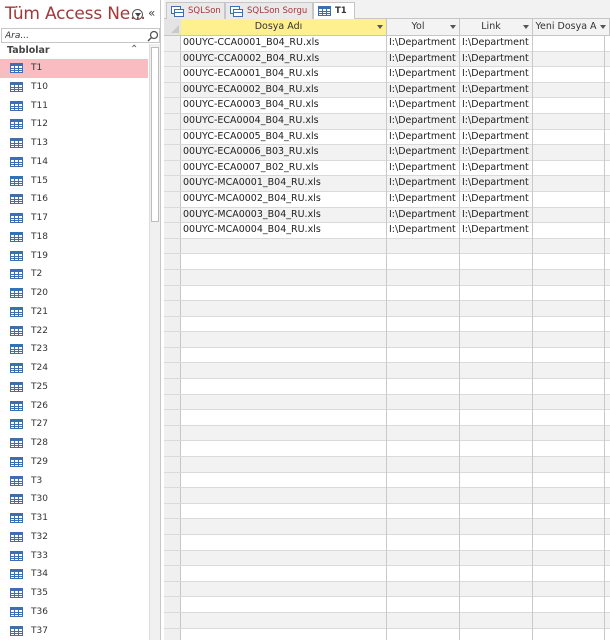 This screenshot has height=640, width=610. I want to click on nav-table-item: T27, so click(74, 424).